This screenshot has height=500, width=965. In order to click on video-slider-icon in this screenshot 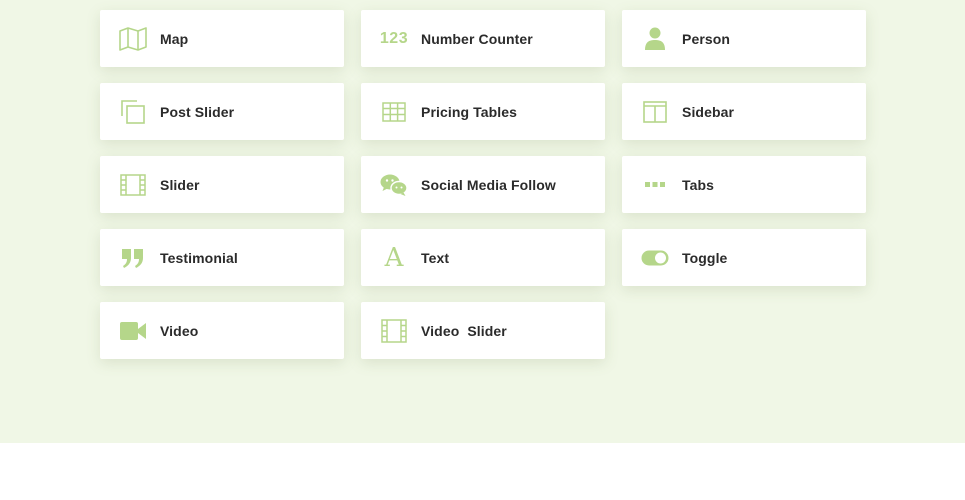, I will do `click(394, 331)`.